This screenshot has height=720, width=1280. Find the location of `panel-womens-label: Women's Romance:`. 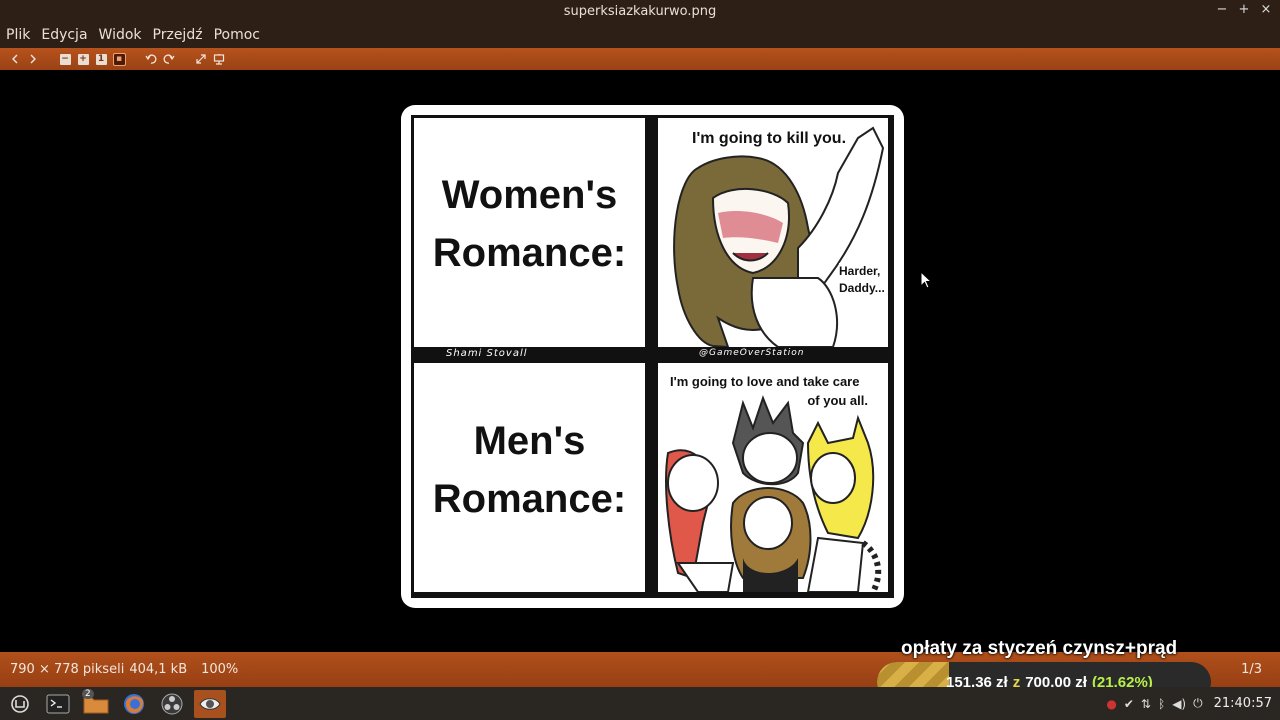

panel-womens-label: Women's Romance: is located at coordinates (529, 232).